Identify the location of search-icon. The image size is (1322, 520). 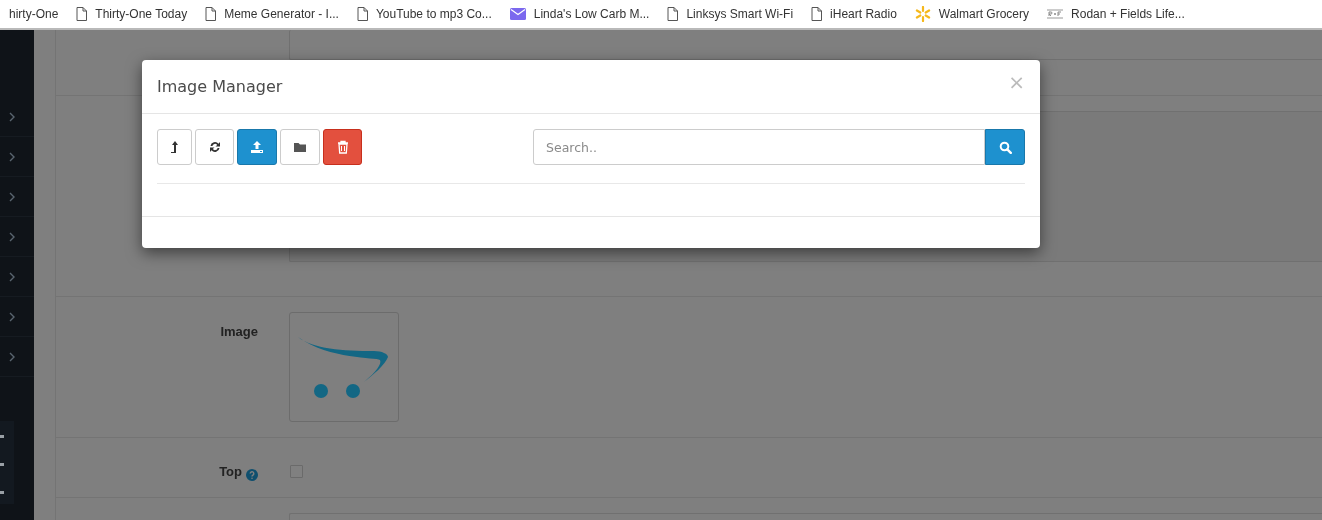
(1005, 147).